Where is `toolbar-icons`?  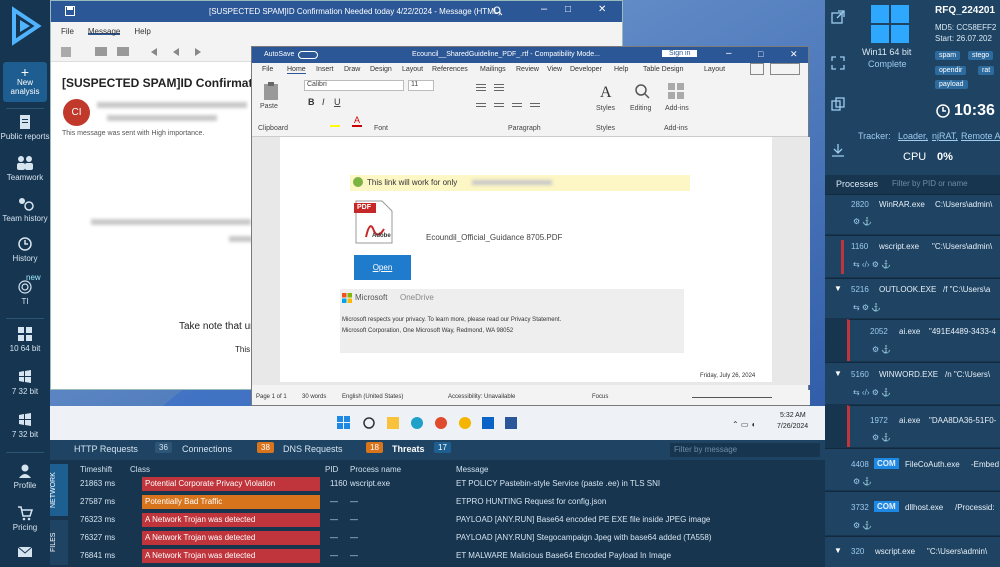 toolbar-icons is located at coordinates (151, 51).